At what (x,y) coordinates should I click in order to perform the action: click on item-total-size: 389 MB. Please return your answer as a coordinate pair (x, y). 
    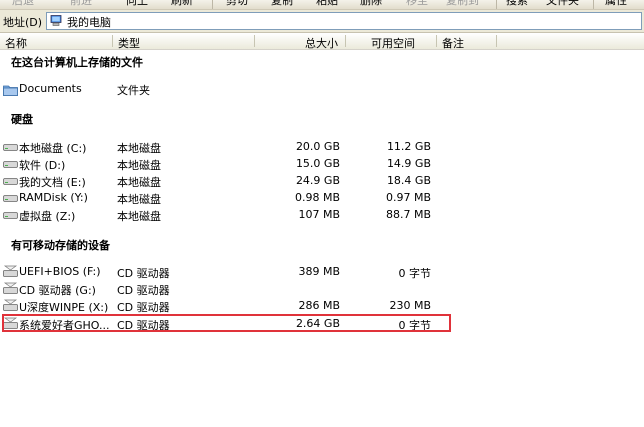
    Looking at the image, I should click on (319, 271).